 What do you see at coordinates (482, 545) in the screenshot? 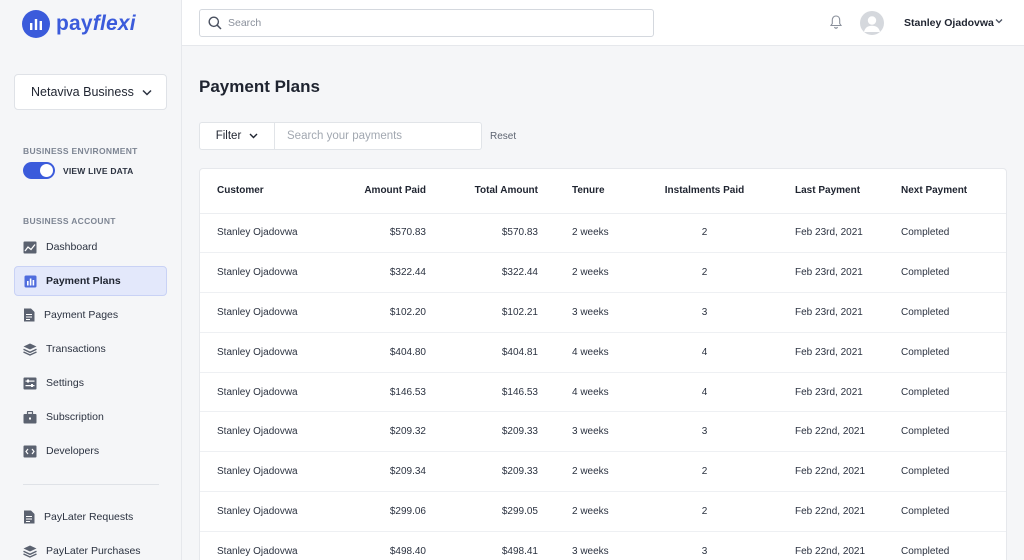
I see `cell-total-amount: $498.41` at bounding box center [482, 545].